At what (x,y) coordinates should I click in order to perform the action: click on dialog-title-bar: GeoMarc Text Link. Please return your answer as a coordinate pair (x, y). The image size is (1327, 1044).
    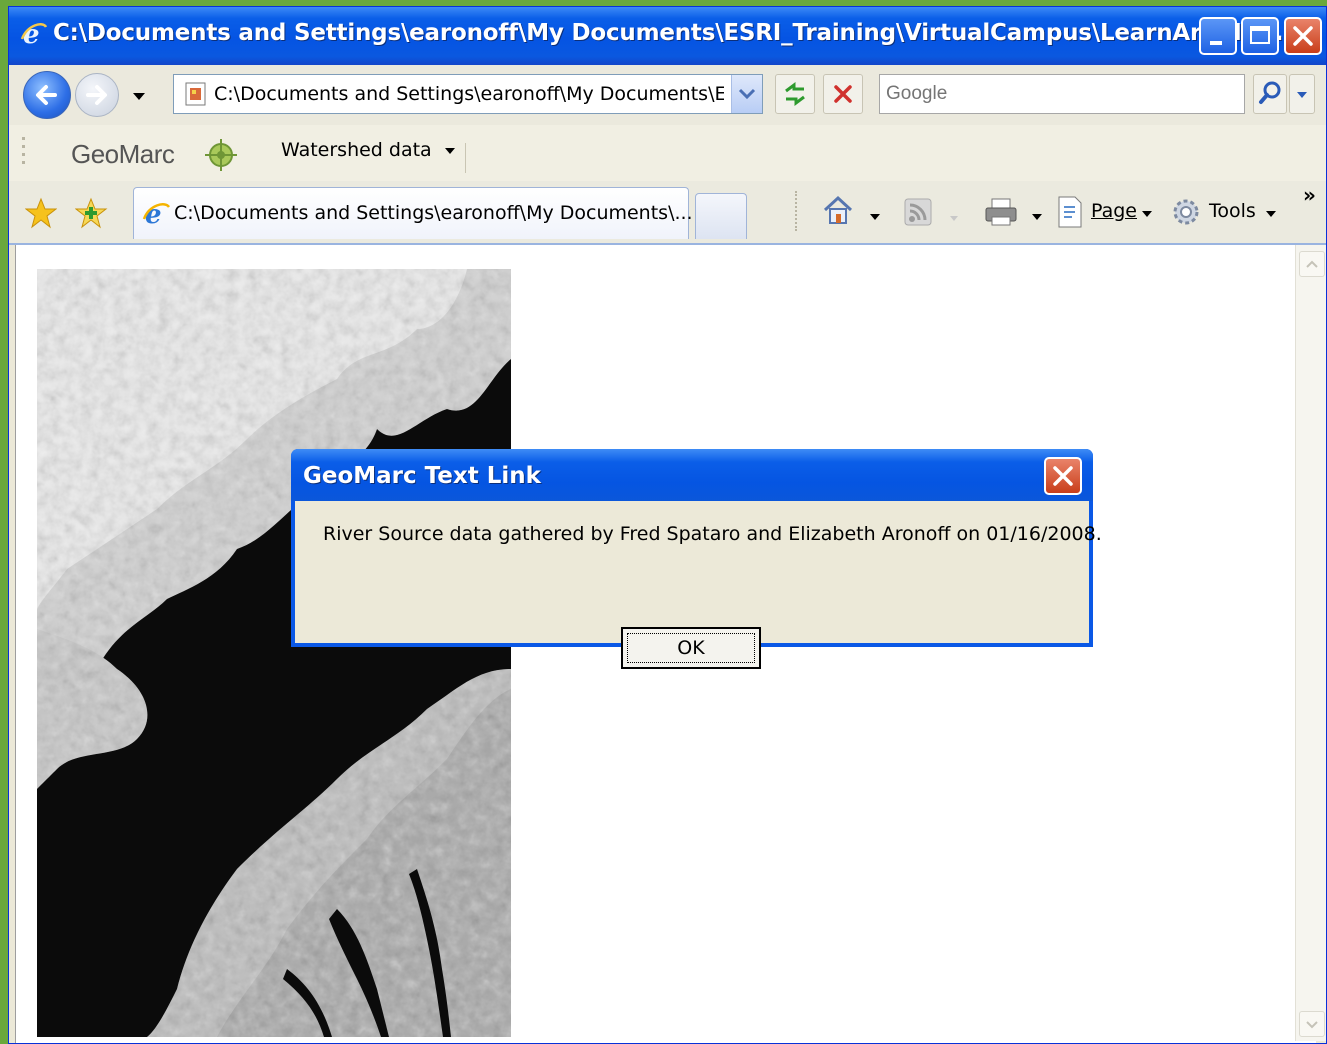
    Looking at the image, I should click on (692, 475).